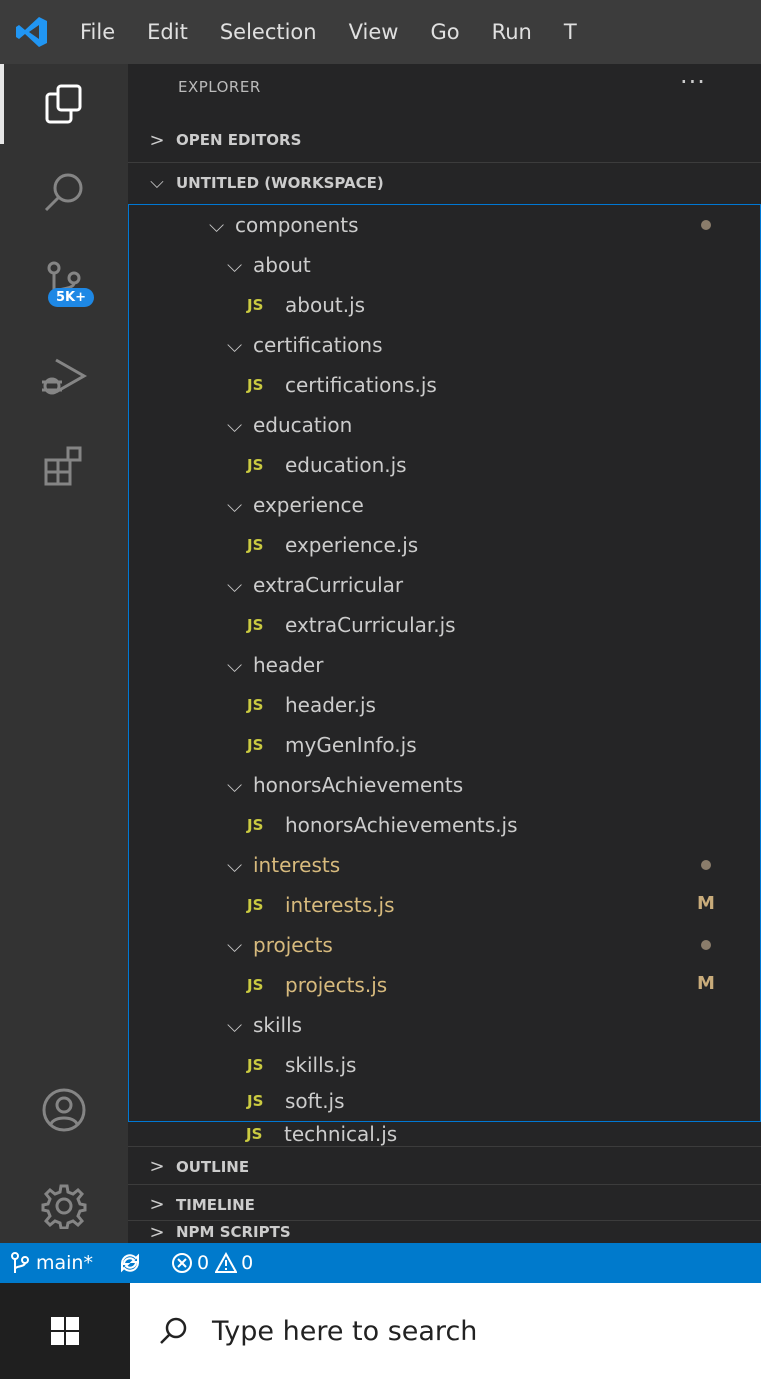  I want to click on folder-label: header, so click(288, 665).